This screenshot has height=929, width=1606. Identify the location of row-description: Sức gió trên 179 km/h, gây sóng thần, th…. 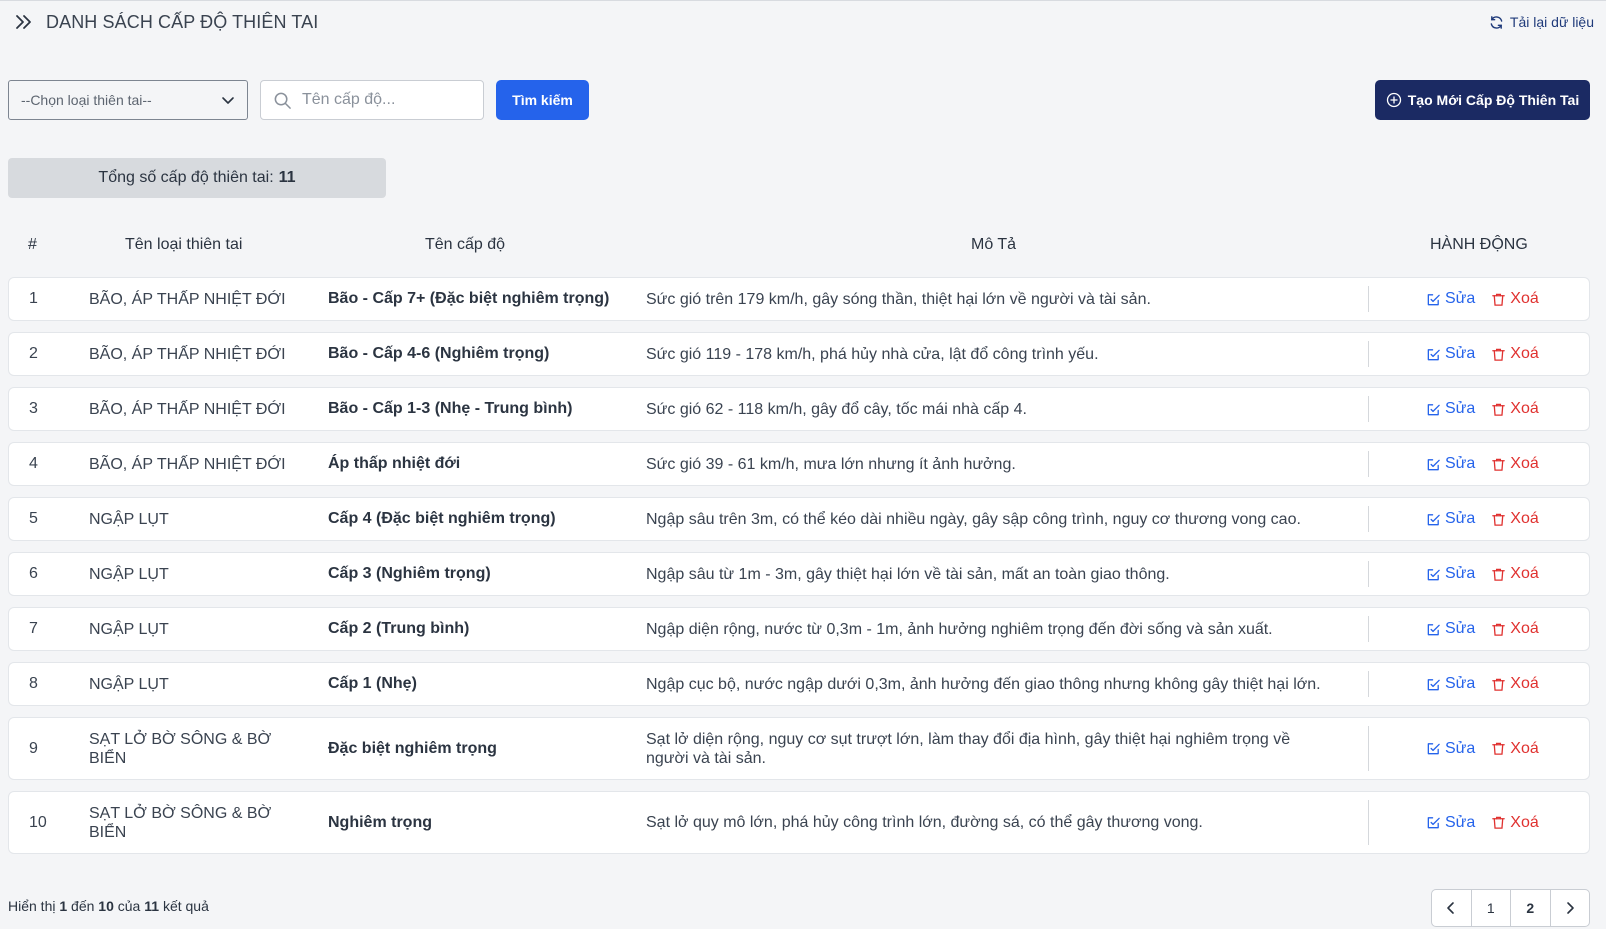
(898, 299).